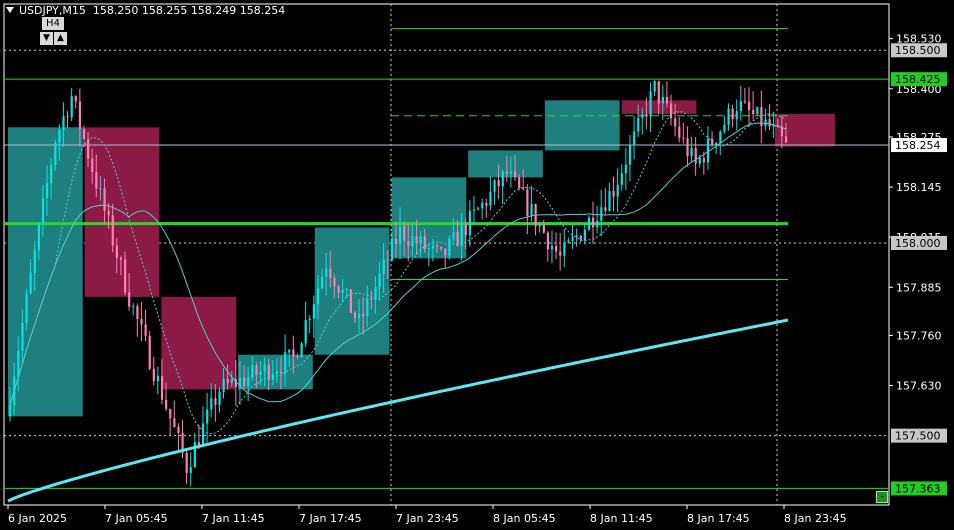 This screenshot has width=954, height=530. Describe the element at coordinates (919, 386) in the screenshot. I see `price-tick-label: 157.630` at that location.